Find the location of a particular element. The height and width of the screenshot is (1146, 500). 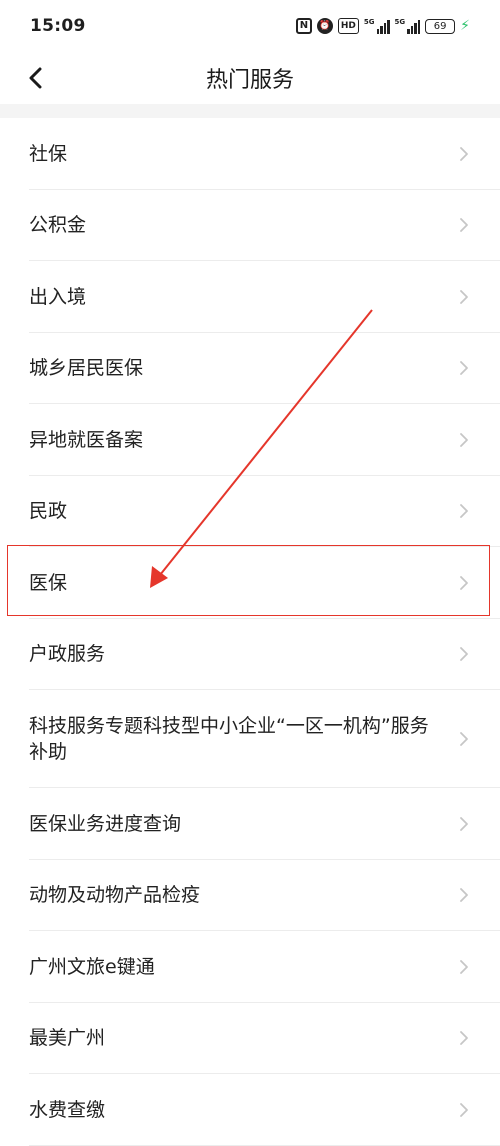

list-item: 出入境 is located at coordinates (250, 297).